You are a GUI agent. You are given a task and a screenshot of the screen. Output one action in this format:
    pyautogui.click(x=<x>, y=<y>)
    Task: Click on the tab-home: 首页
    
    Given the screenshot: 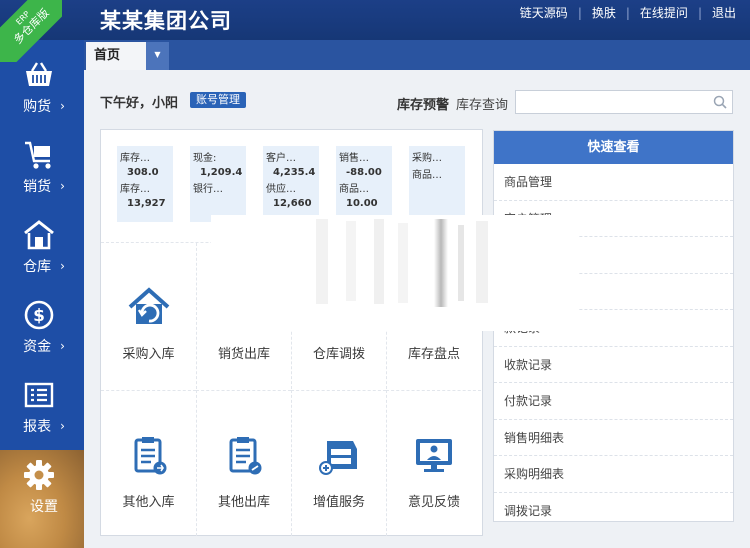 What is the action you would take?
    pyautogui.click(x=116, y=56)
    